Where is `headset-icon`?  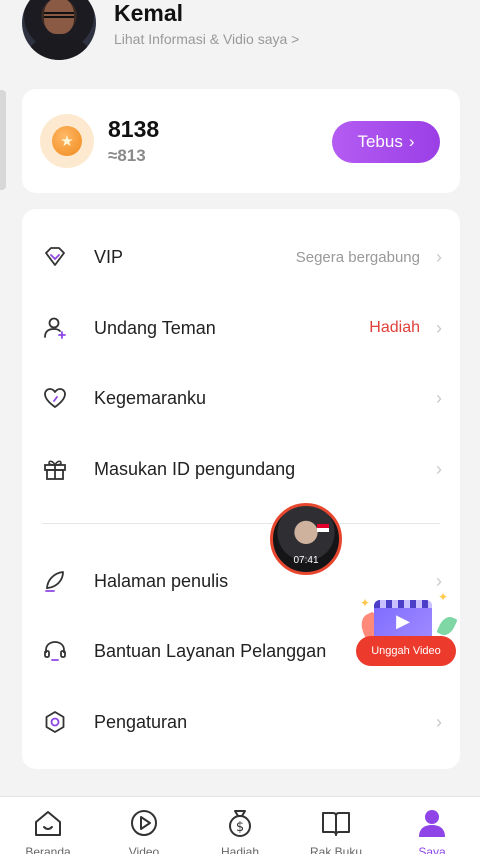 headset-icon is located at coordinates (55, 651).